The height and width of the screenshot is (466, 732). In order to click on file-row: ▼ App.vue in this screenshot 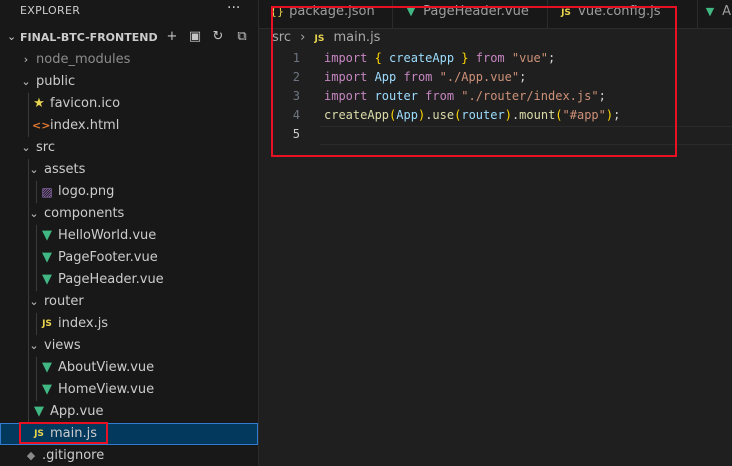, I will do `click(129, 412)`.